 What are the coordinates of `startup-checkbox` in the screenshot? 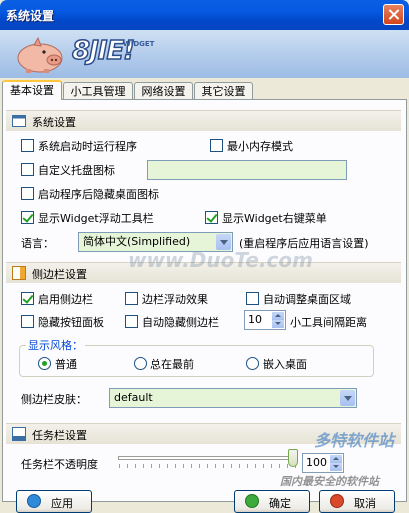 It's located at (27, 145).